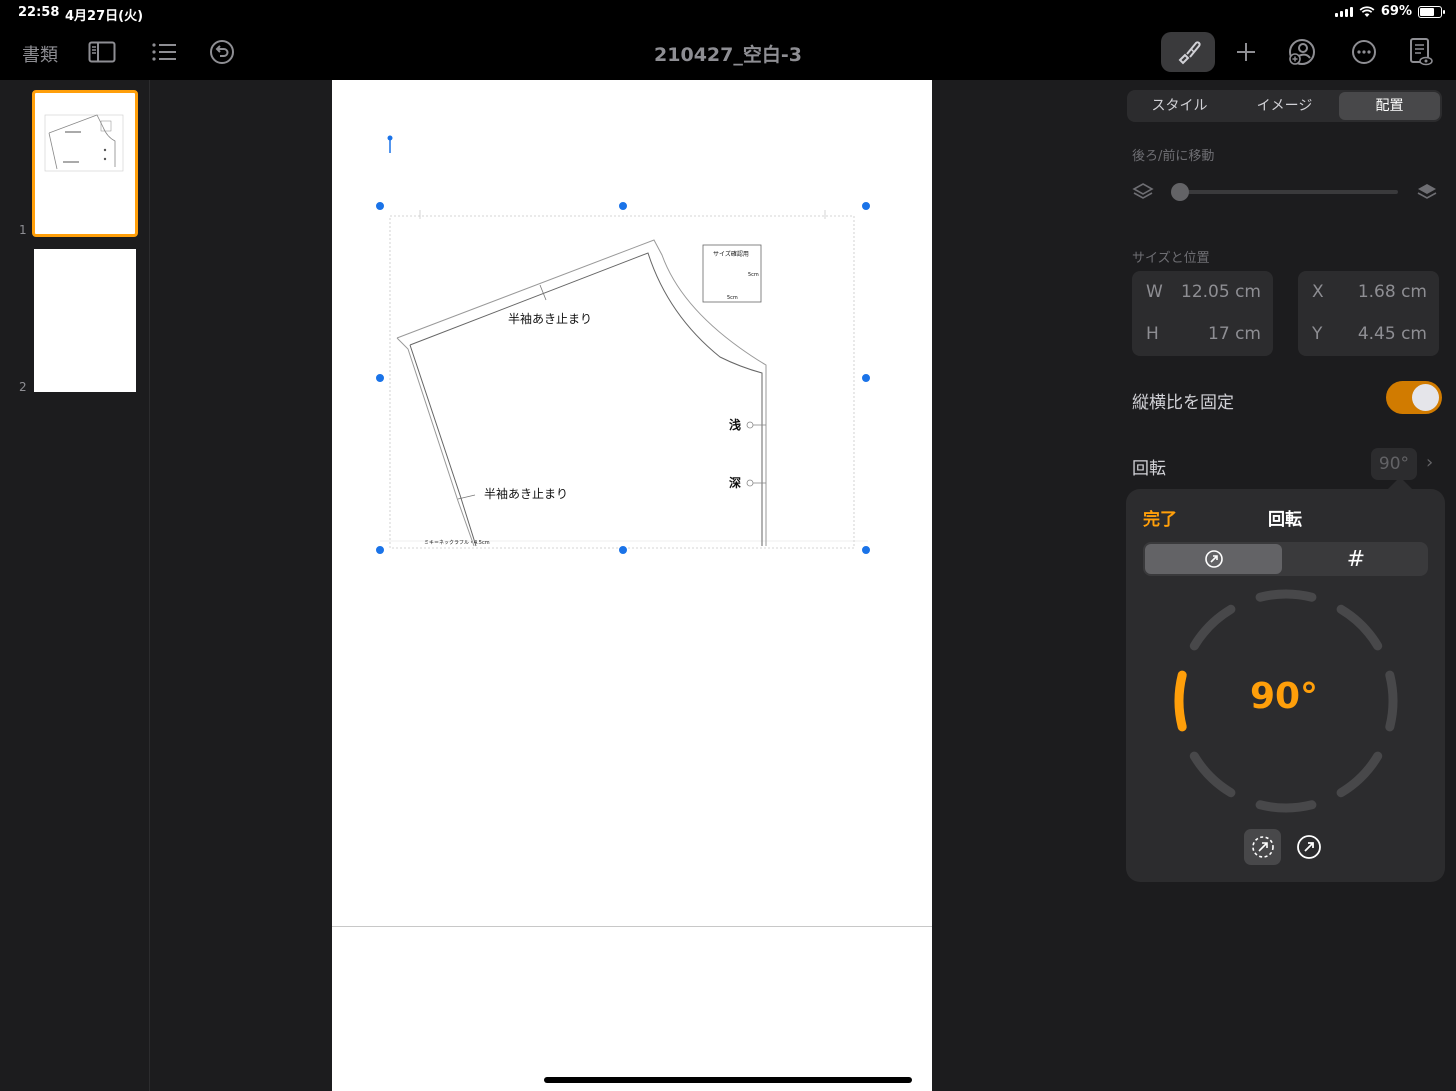 This screenshot has width=1456, height=1091. I want to click on battery-percent: 69%, so click(1396, 11).